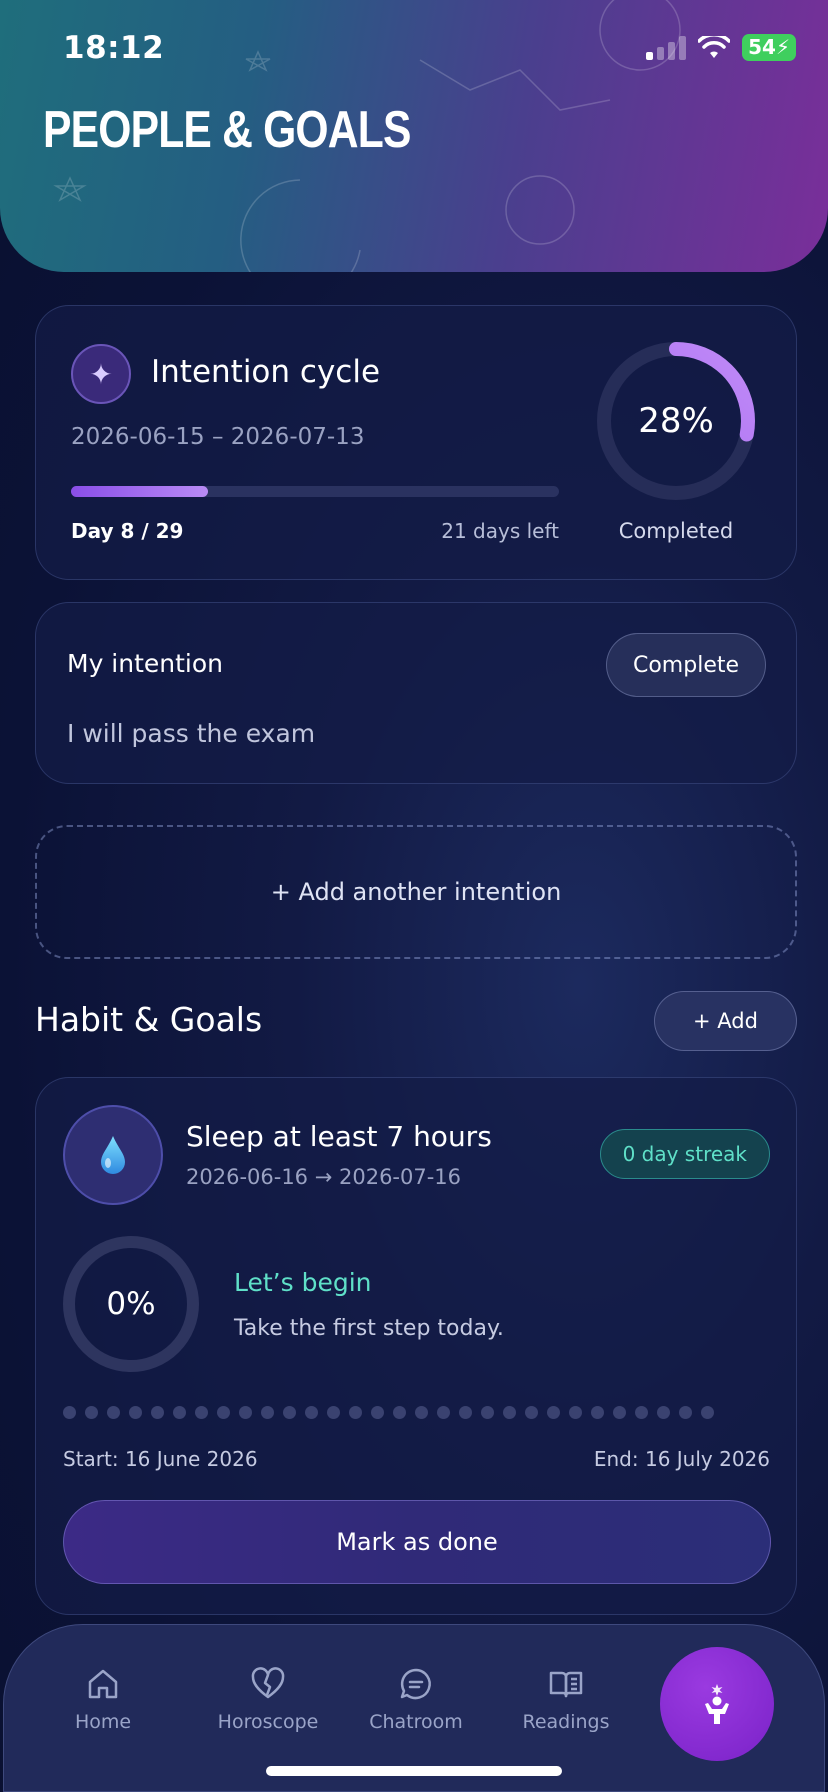  I want to click on habit-dates: 2026-06-16 → 2026-07-16, so click(324, 1177).